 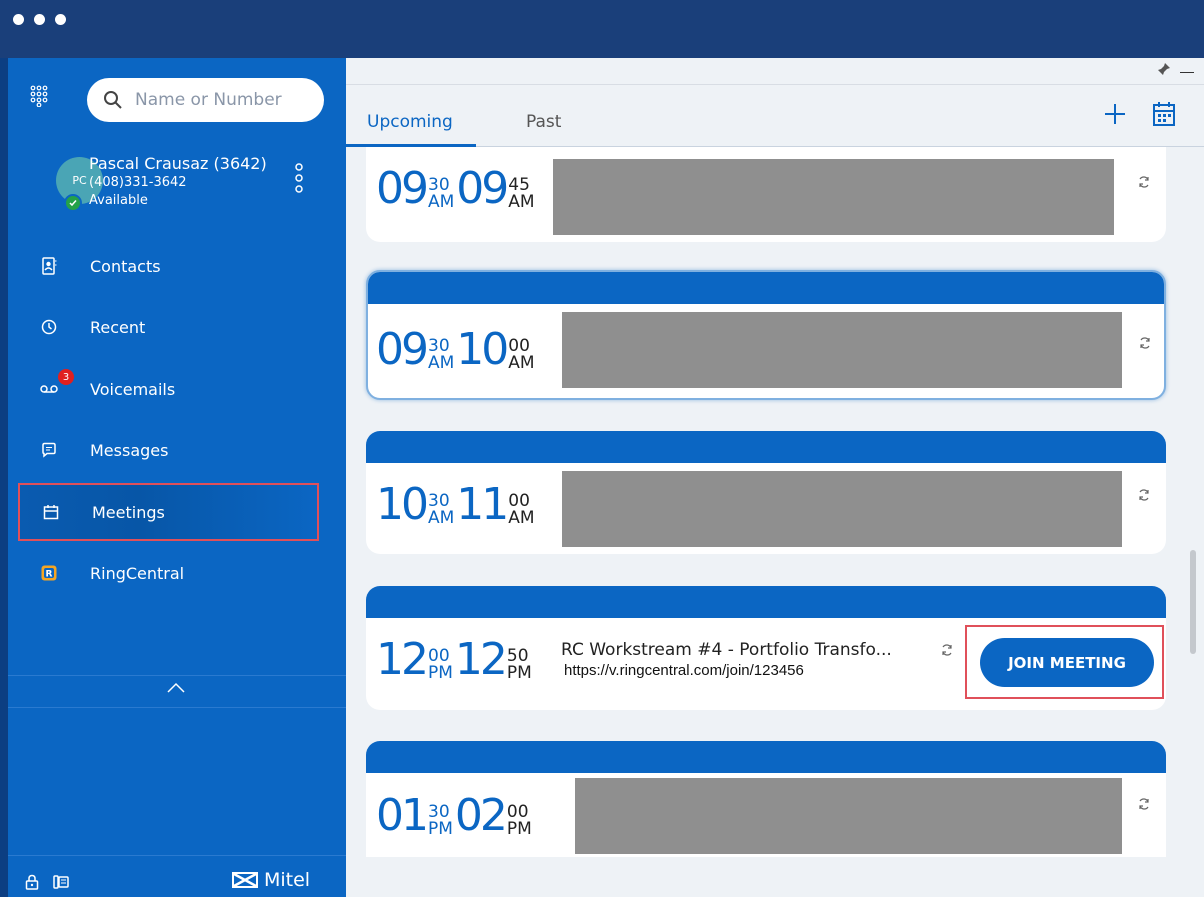 I want to click on window-minimize-button, so click(x=39, y=19).